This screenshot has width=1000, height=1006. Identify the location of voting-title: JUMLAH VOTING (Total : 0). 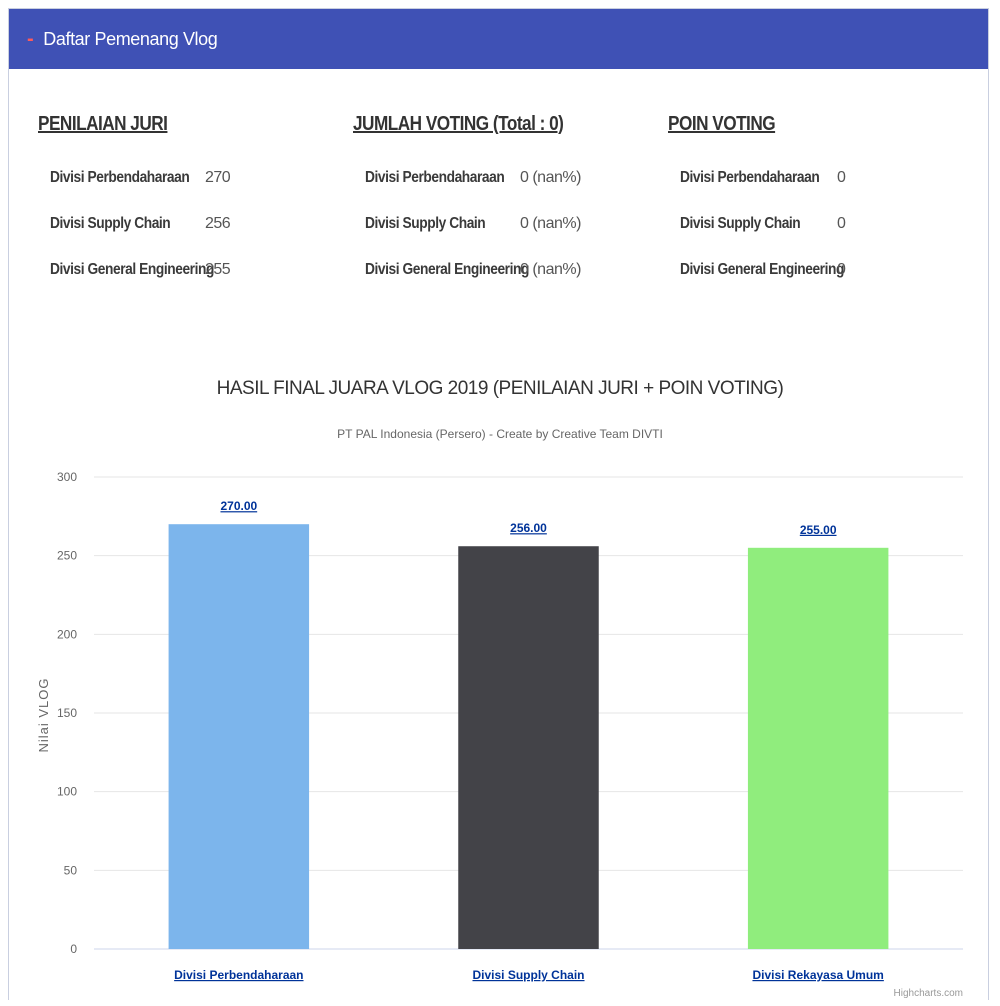
(458, 124).